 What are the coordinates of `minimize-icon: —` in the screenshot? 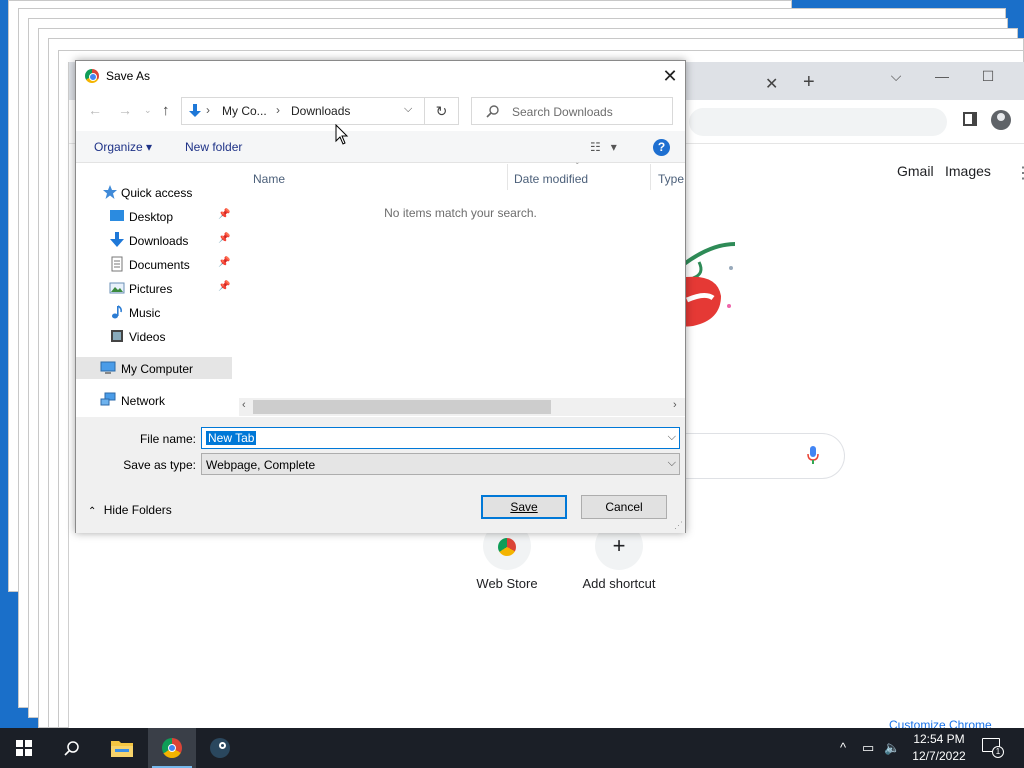 It's located at (942, 76).